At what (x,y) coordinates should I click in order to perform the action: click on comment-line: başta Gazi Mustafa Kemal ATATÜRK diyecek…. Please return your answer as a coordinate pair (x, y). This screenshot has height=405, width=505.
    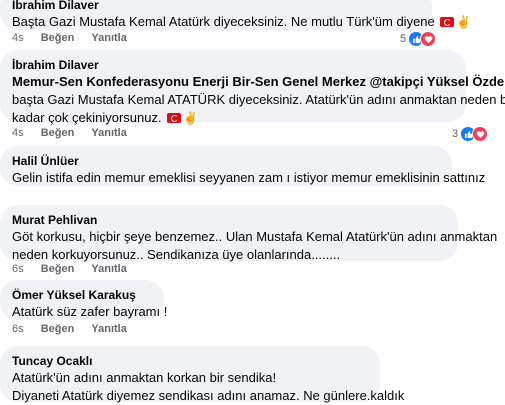
    Looking at the image, I should click on (258, 99).